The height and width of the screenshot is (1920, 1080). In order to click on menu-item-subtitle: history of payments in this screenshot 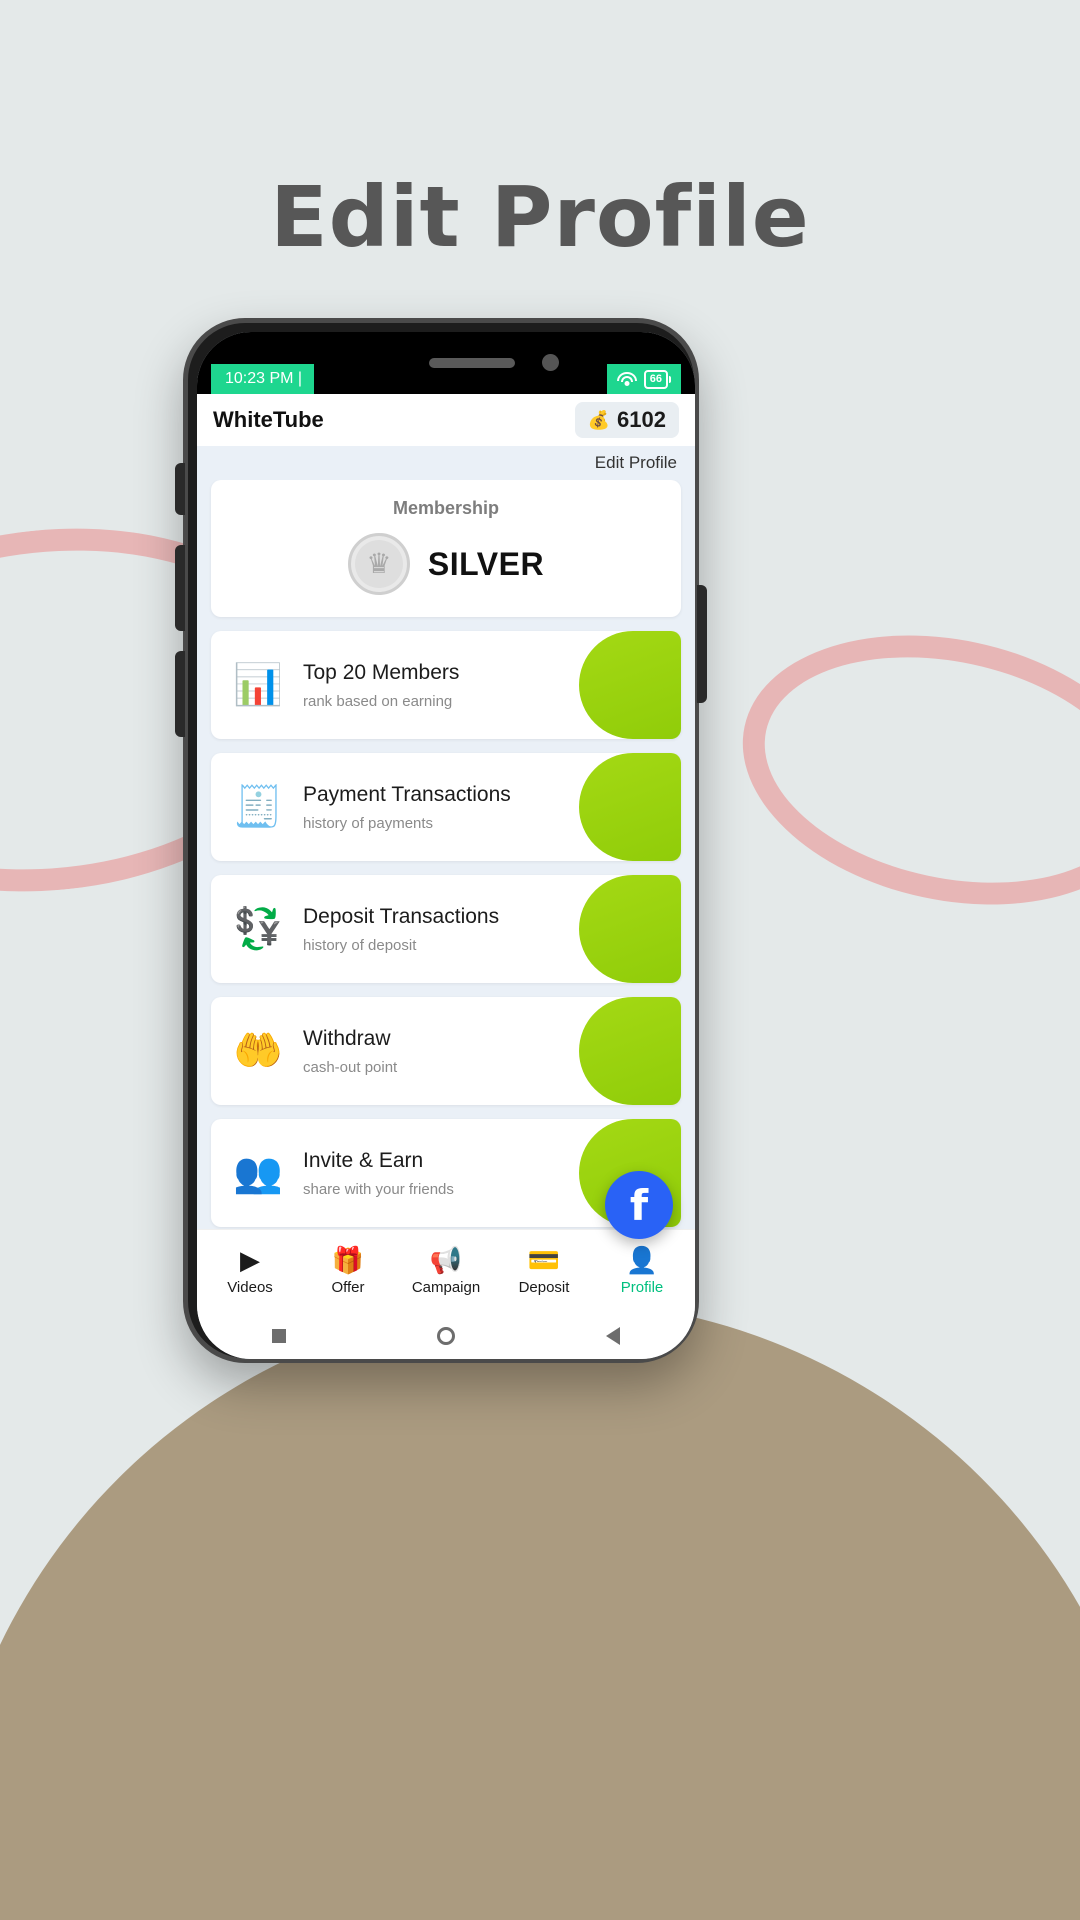, I will do `click(368, 823)`.